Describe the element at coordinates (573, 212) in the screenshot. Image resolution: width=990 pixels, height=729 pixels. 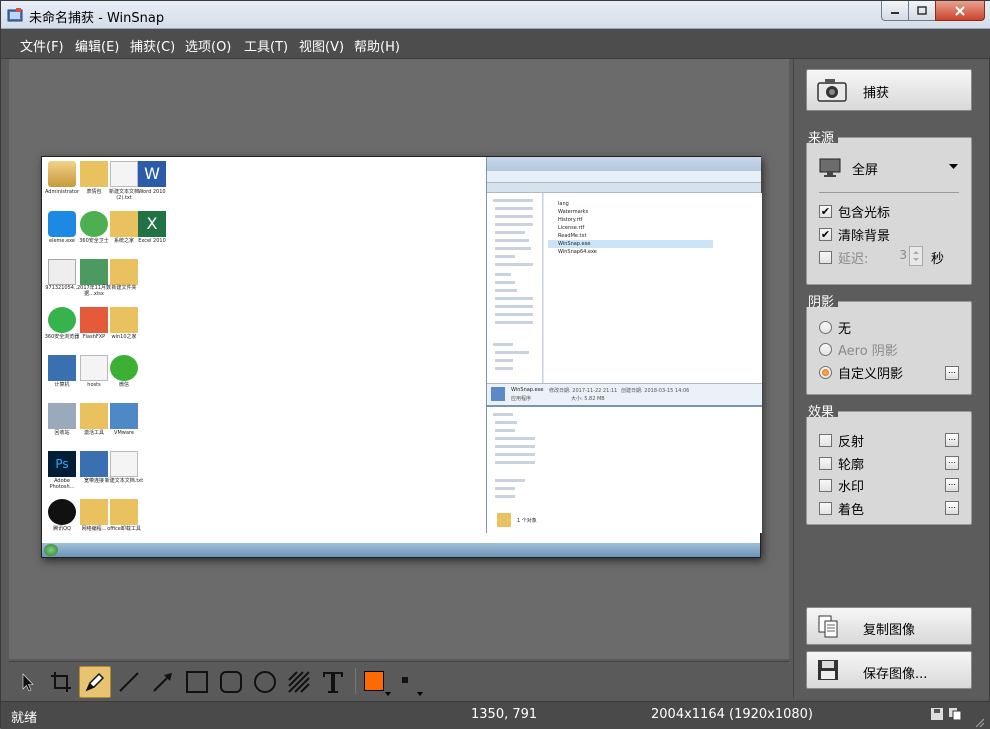
I see `explorer-file: Watermarks` at that location.